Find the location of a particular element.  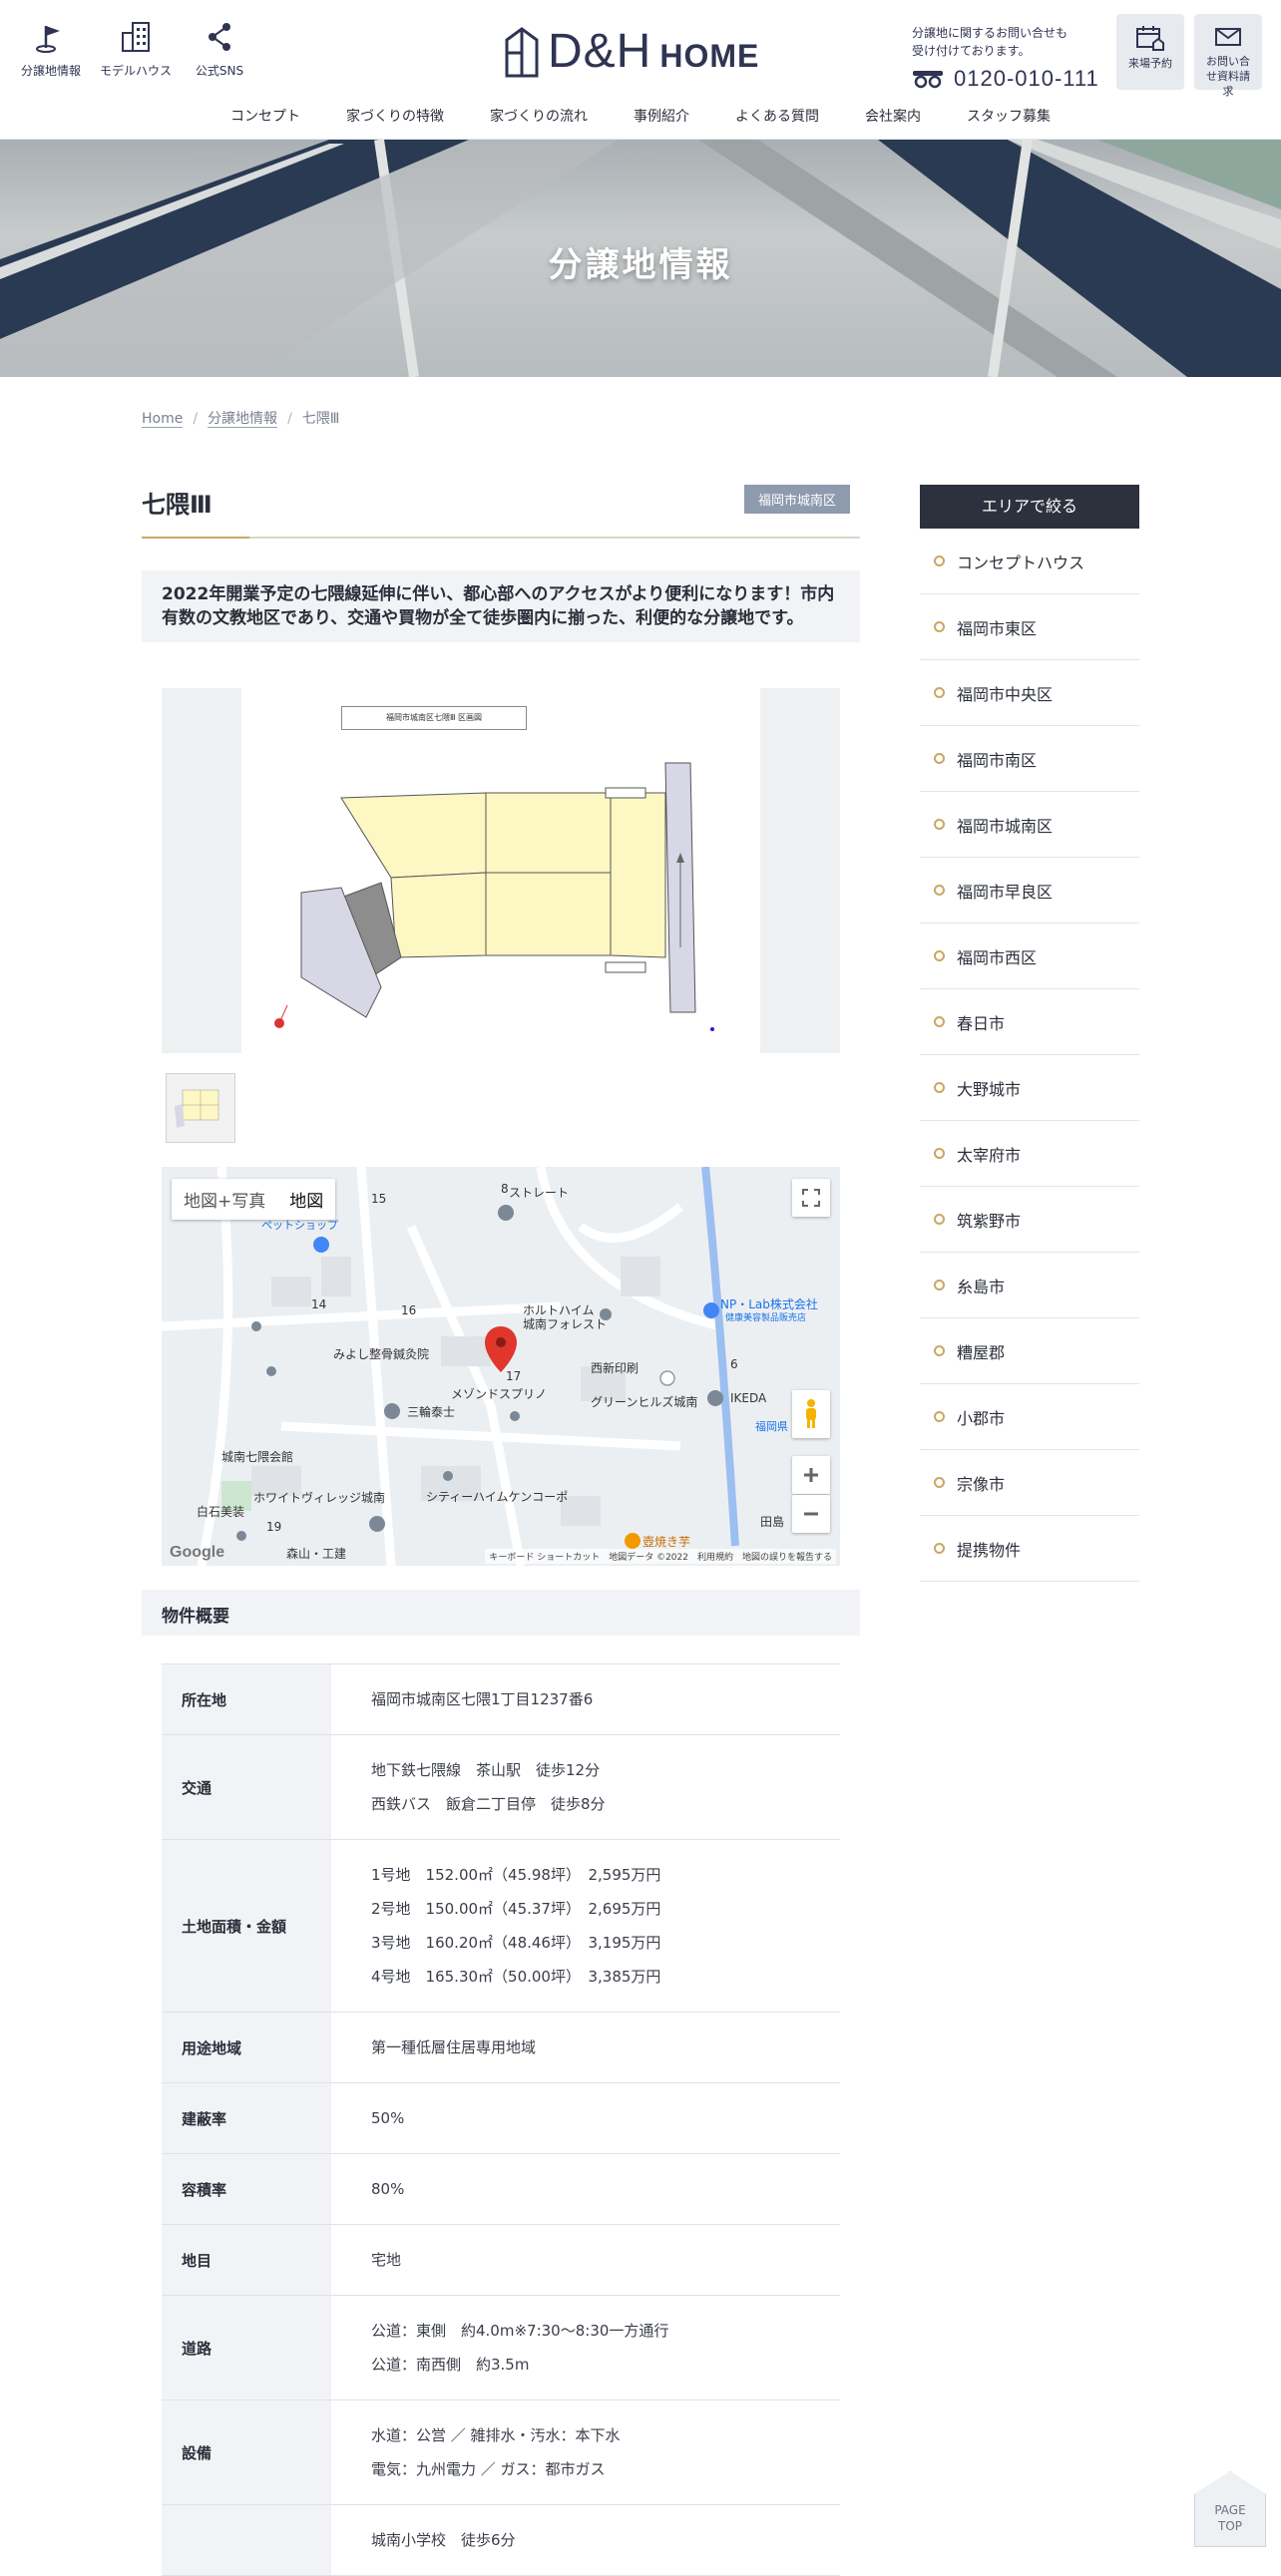

spec-label: 用途地域 is located at coordinates (246, 2048).